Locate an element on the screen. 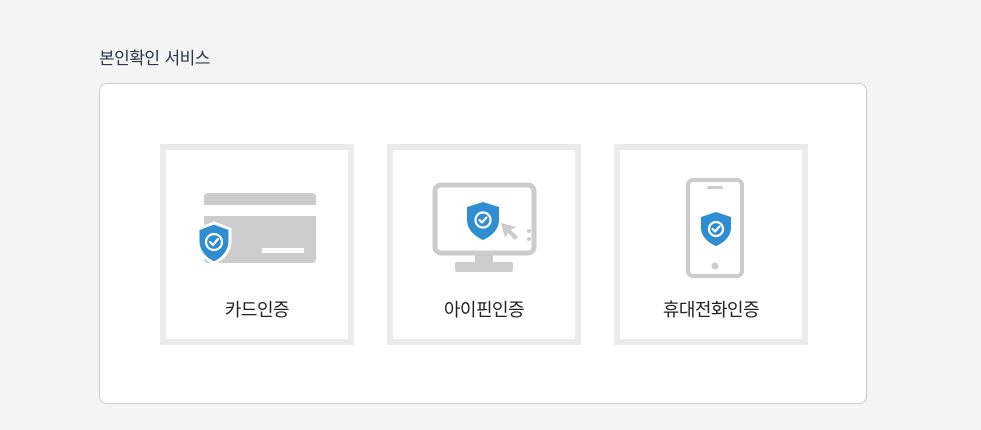 This screenshot has height=430, width=981. card-verification-option: 카드인증 is located at coordinates (257, 244).